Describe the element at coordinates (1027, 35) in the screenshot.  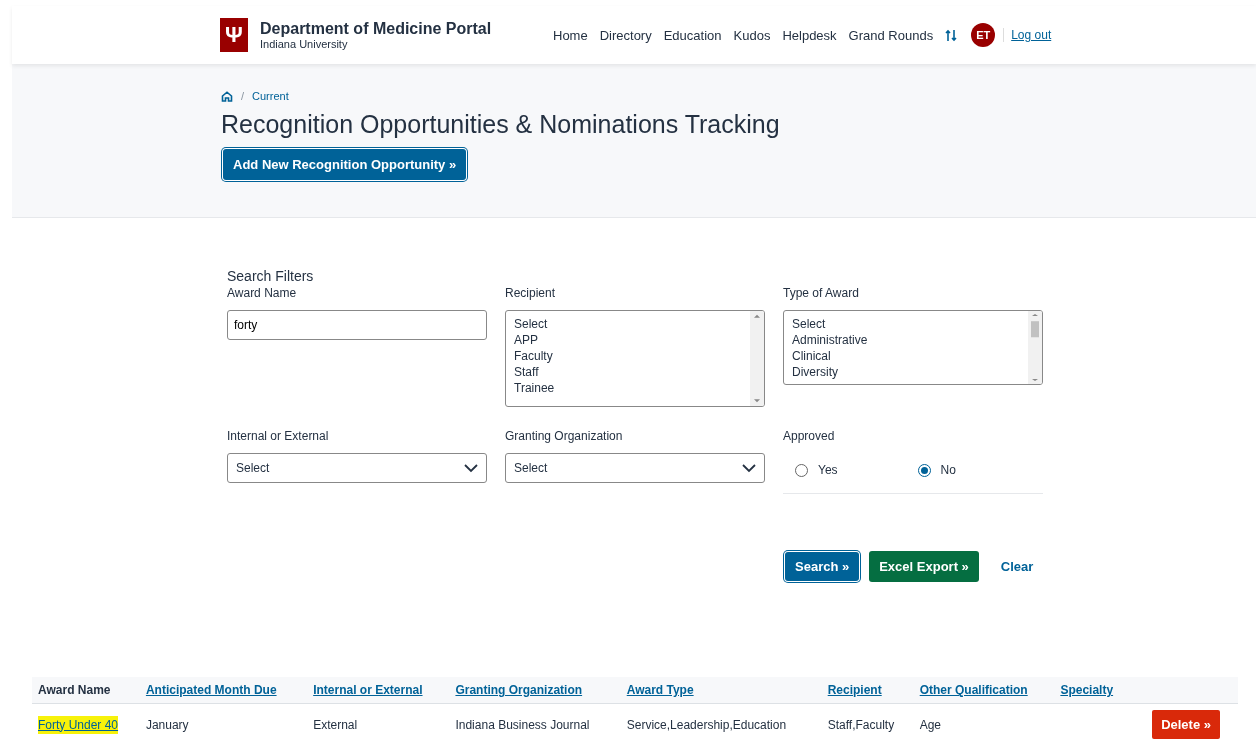
I see `logout-link: Log out` at that location.